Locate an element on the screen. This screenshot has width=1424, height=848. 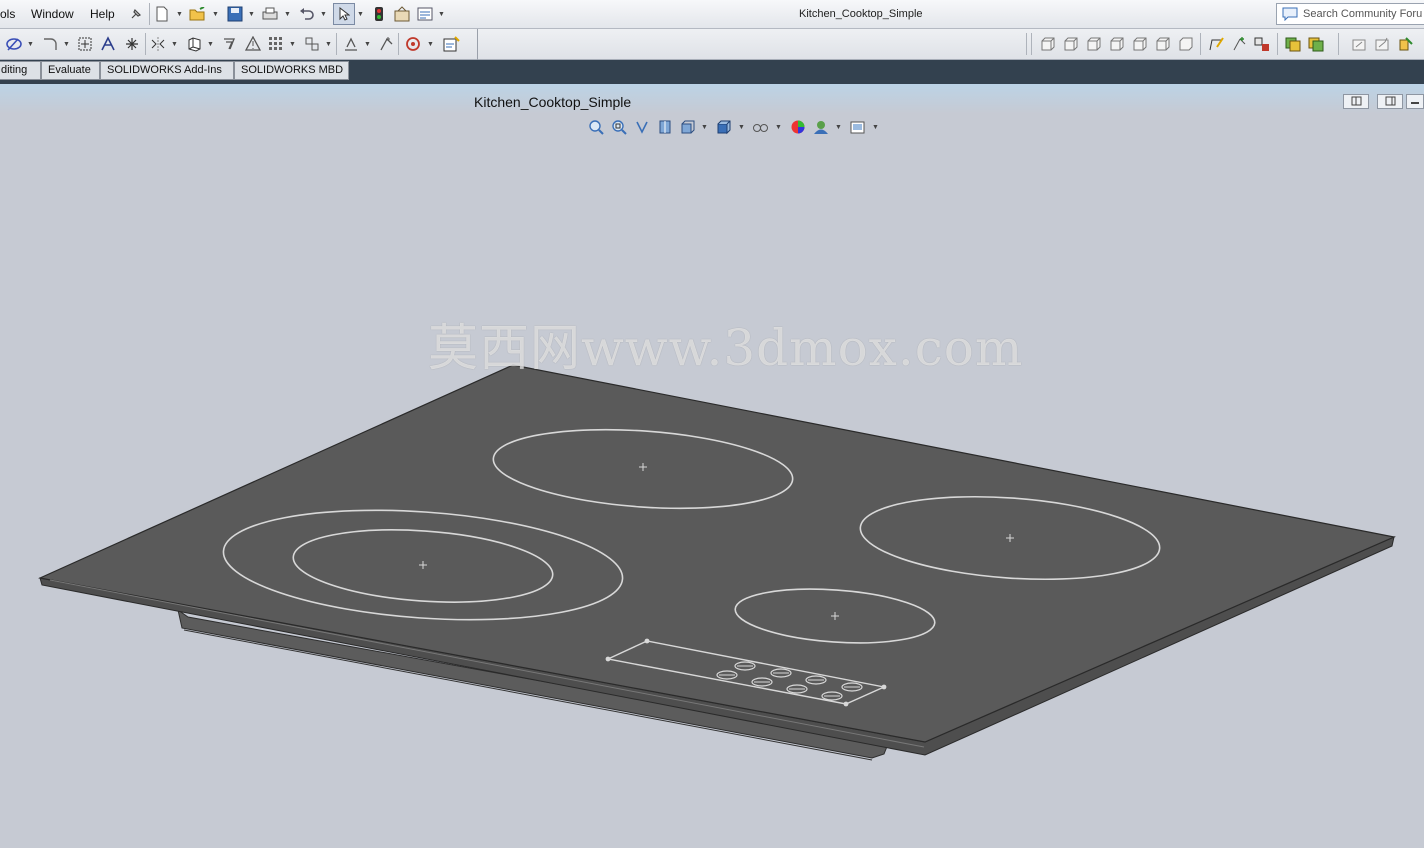
watermark: 莫西网www.3dmox.com is located at coordinates (726, 348).